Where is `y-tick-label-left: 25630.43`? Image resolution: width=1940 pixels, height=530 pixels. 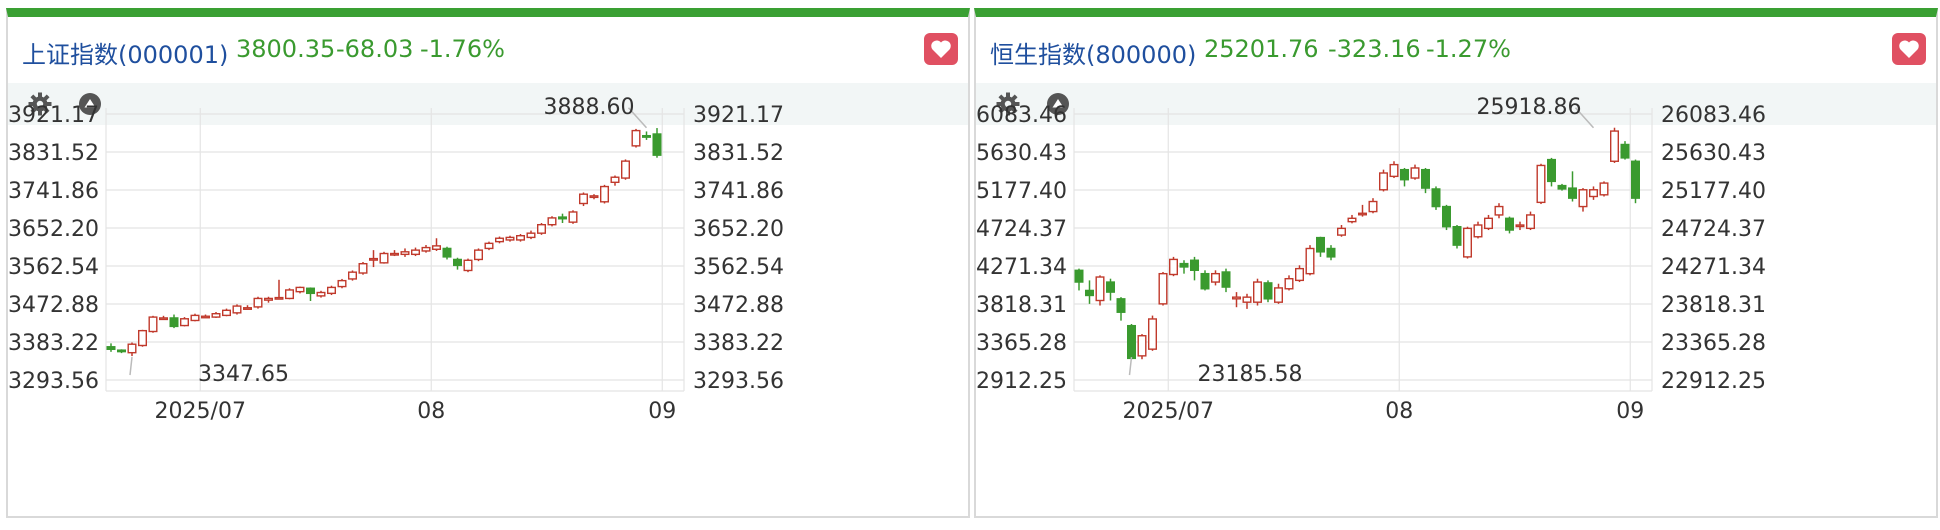 y-tick-label-left: 25630.43 is located at coordinates (1021, 153).